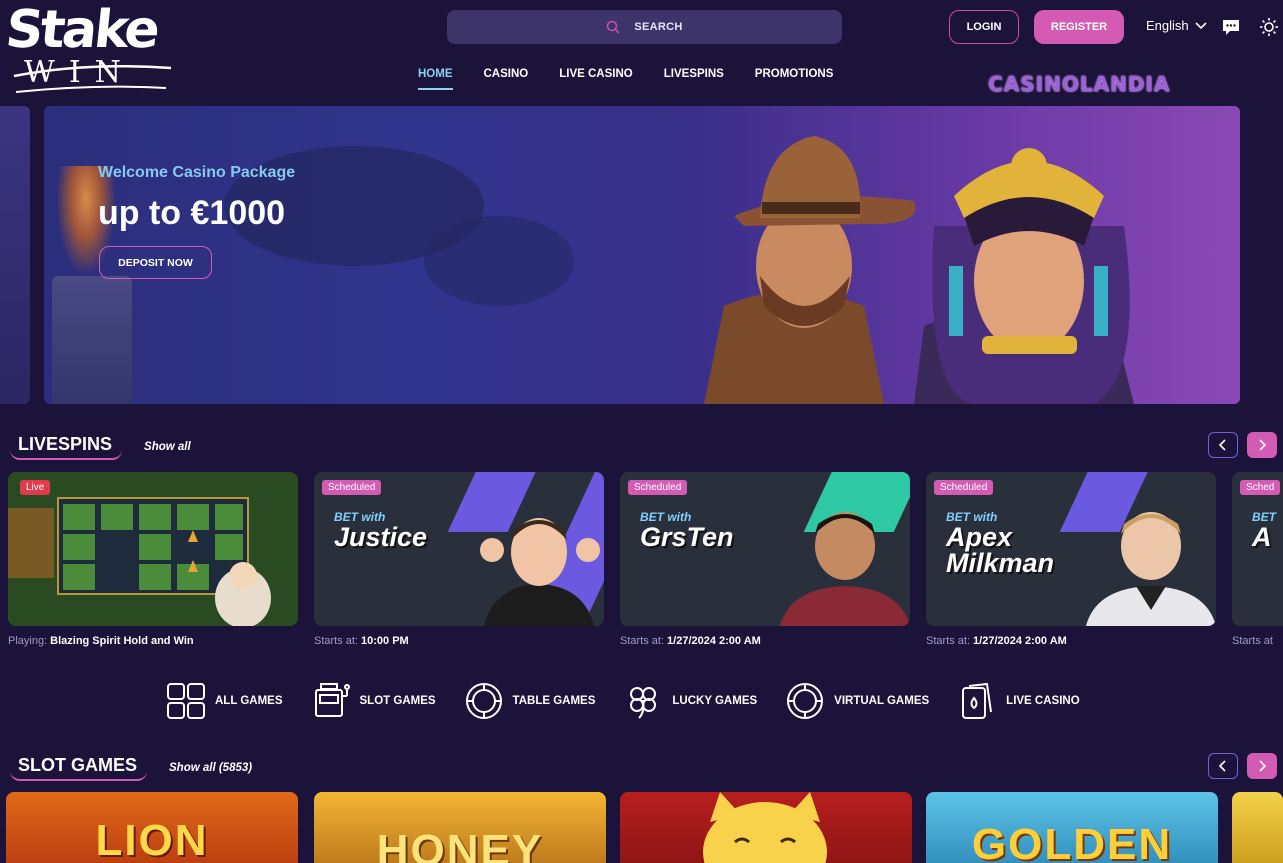 The height and width of the screenshot is (863, 1283). Describe the element at coordinates (35, 487) in the screenshot. I see `live-badge: Live` at that location.